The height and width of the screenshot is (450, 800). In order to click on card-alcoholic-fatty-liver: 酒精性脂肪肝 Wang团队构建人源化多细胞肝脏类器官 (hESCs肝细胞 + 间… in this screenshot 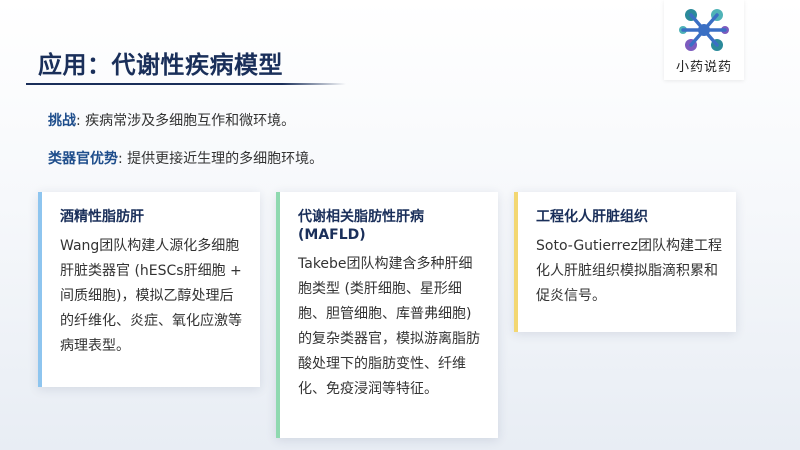, I will do `click(149, 289)`.